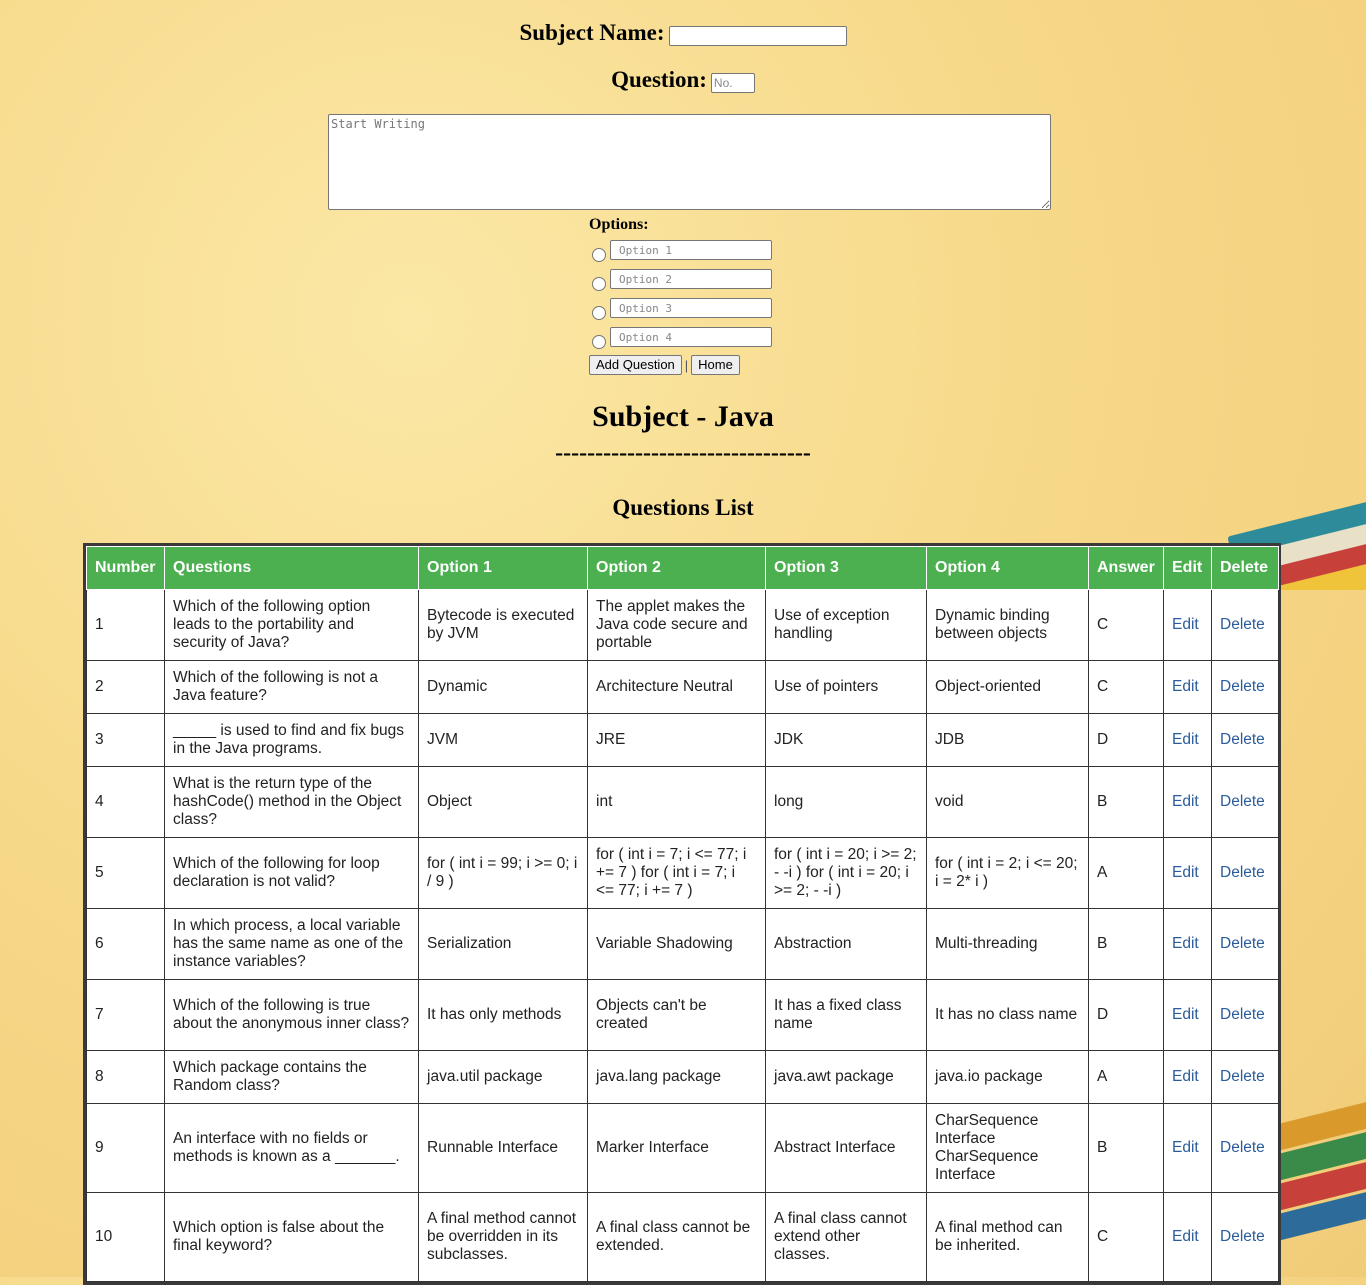  Describe the element at coordinates (291, 1077) in the screenshot. I see `cell-question: Which package contains the Random class?` at that location.